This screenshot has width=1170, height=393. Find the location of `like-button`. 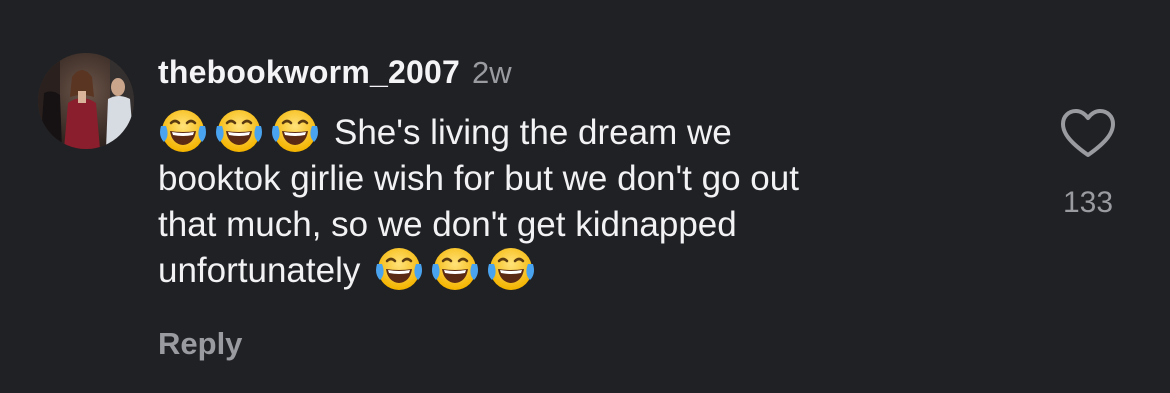

like-button is located at coordinates (1088, 134).